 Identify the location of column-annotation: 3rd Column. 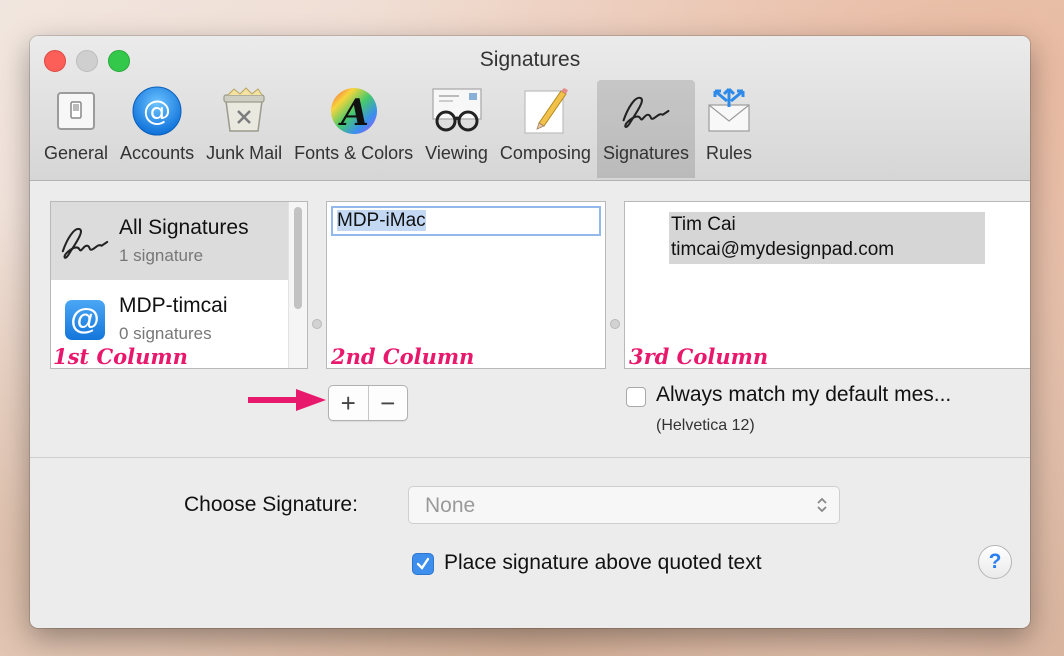
(699, 356).